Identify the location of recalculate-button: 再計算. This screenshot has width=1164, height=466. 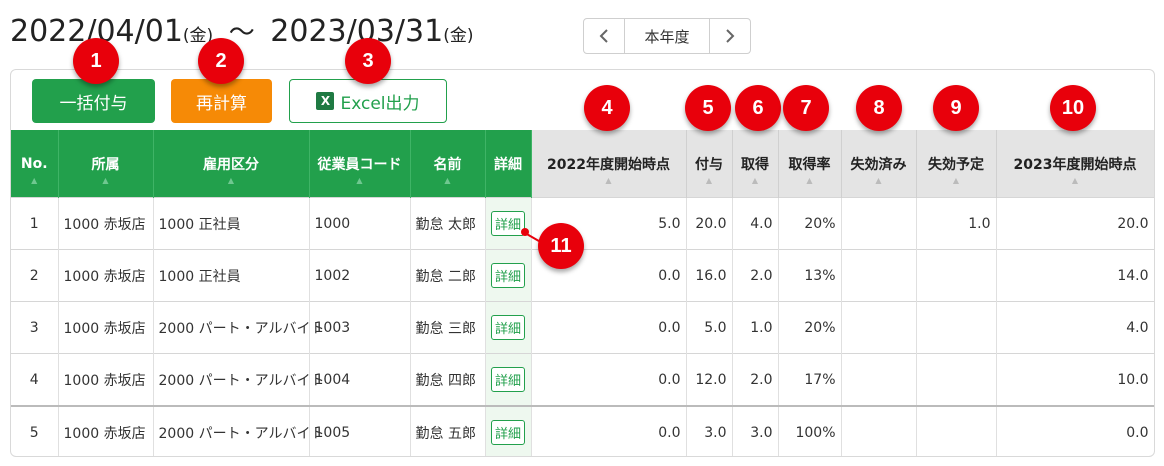
(221, 101).